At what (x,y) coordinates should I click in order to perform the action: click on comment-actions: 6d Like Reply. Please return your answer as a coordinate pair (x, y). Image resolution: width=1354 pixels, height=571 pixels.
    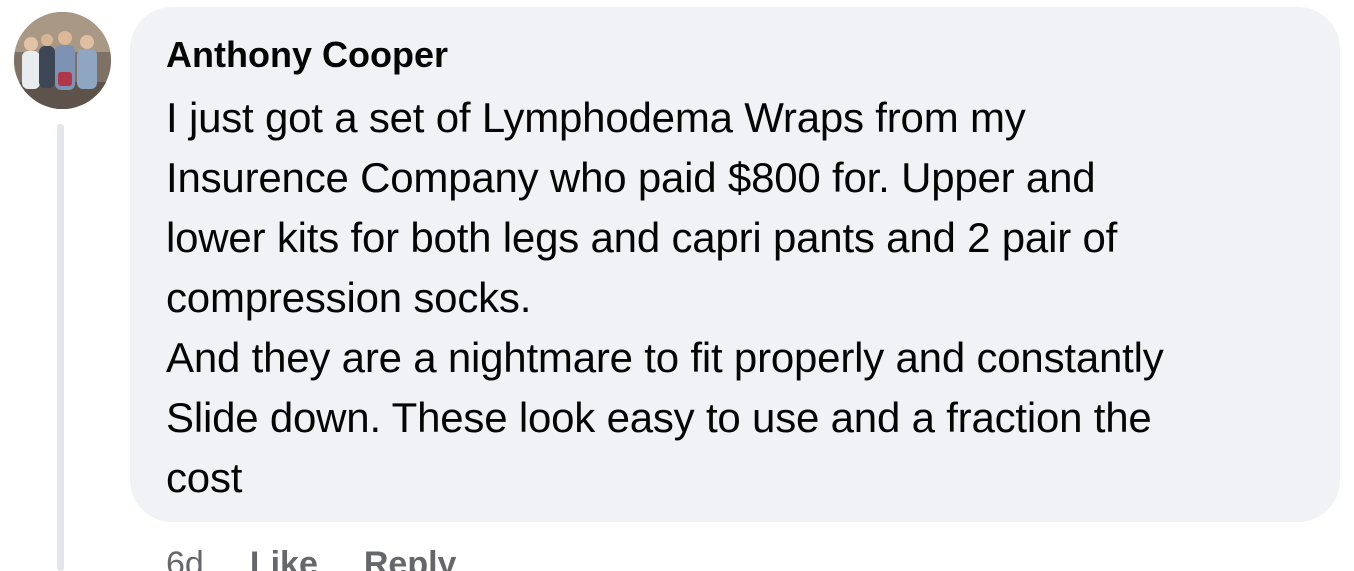
    Looking at the image, I should click on (311, 557).